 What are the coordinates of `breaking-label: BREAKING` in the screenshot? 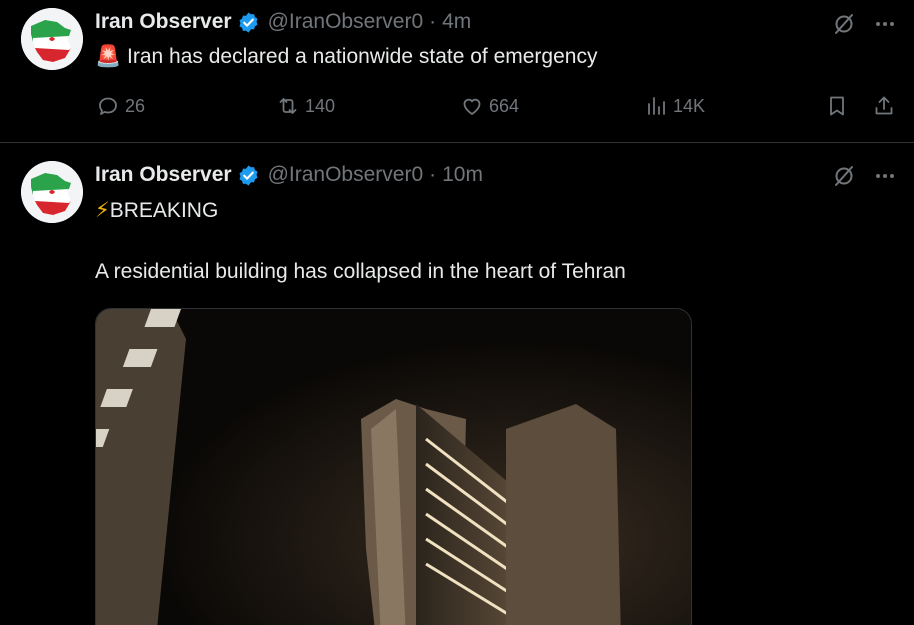 It's located at (164, 210).